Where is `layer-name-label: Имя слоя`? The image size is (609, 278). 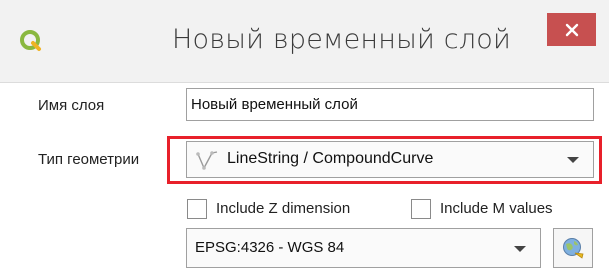
layer-name-label: Имя слоя is located at coordinates (71, 105).